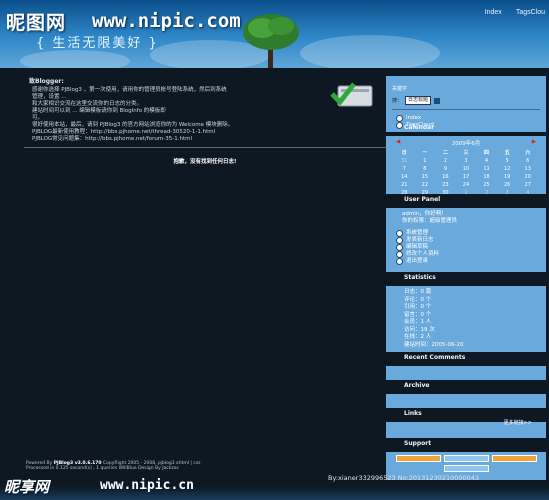 The height and width of the screenshot is (500, 549). I want to click on calendar-day: 22, so click(425, 185).